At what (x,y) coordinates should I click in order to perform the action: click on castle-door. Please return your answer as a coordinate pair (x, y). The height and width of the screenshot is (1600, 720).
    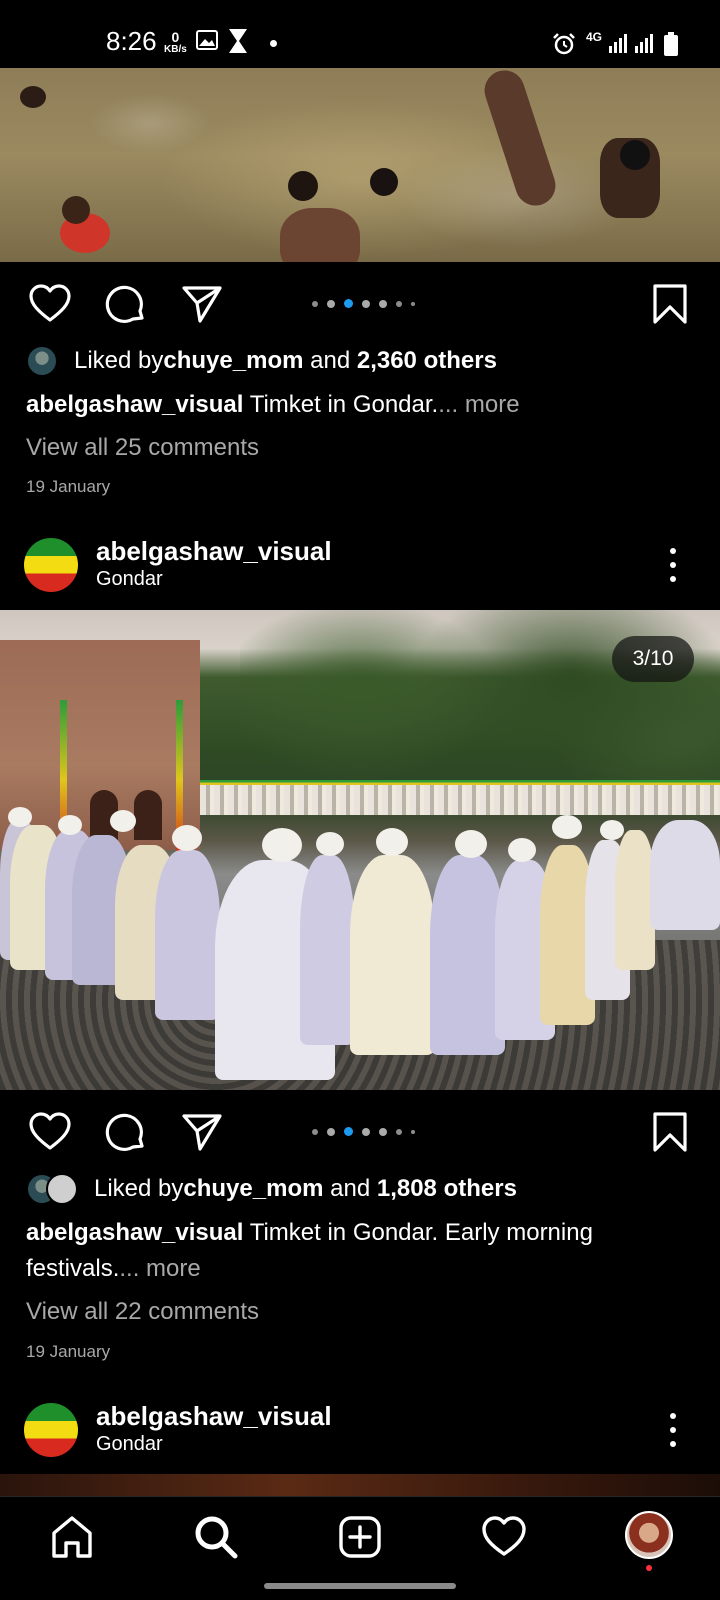
    Looking at the image, I should click on (148, 815).